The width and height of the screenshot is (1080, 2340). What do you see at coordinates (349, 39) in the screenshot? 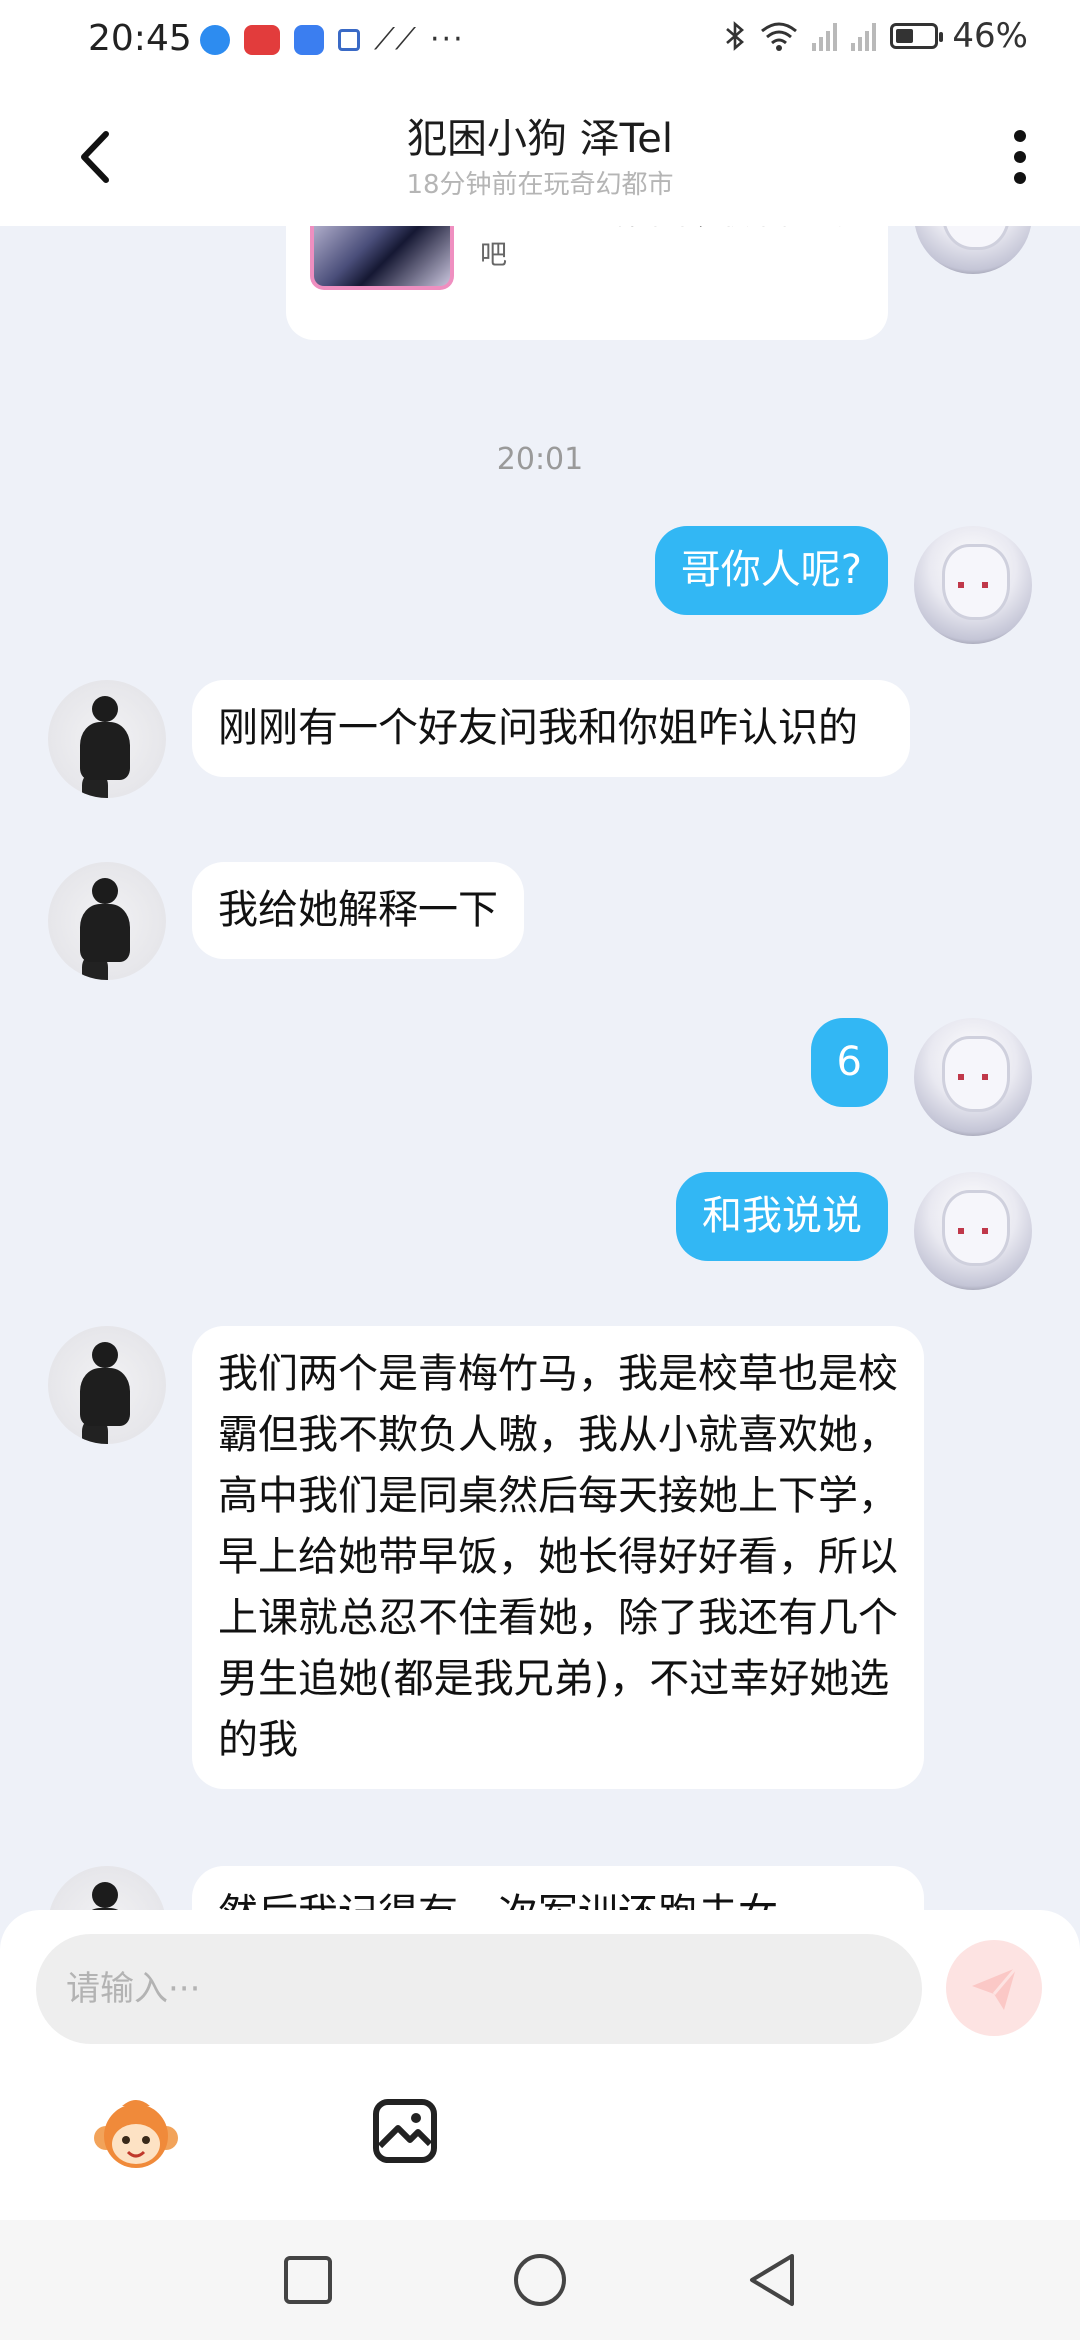
I see `app-notification-icon` at bounding box center [349, 39].